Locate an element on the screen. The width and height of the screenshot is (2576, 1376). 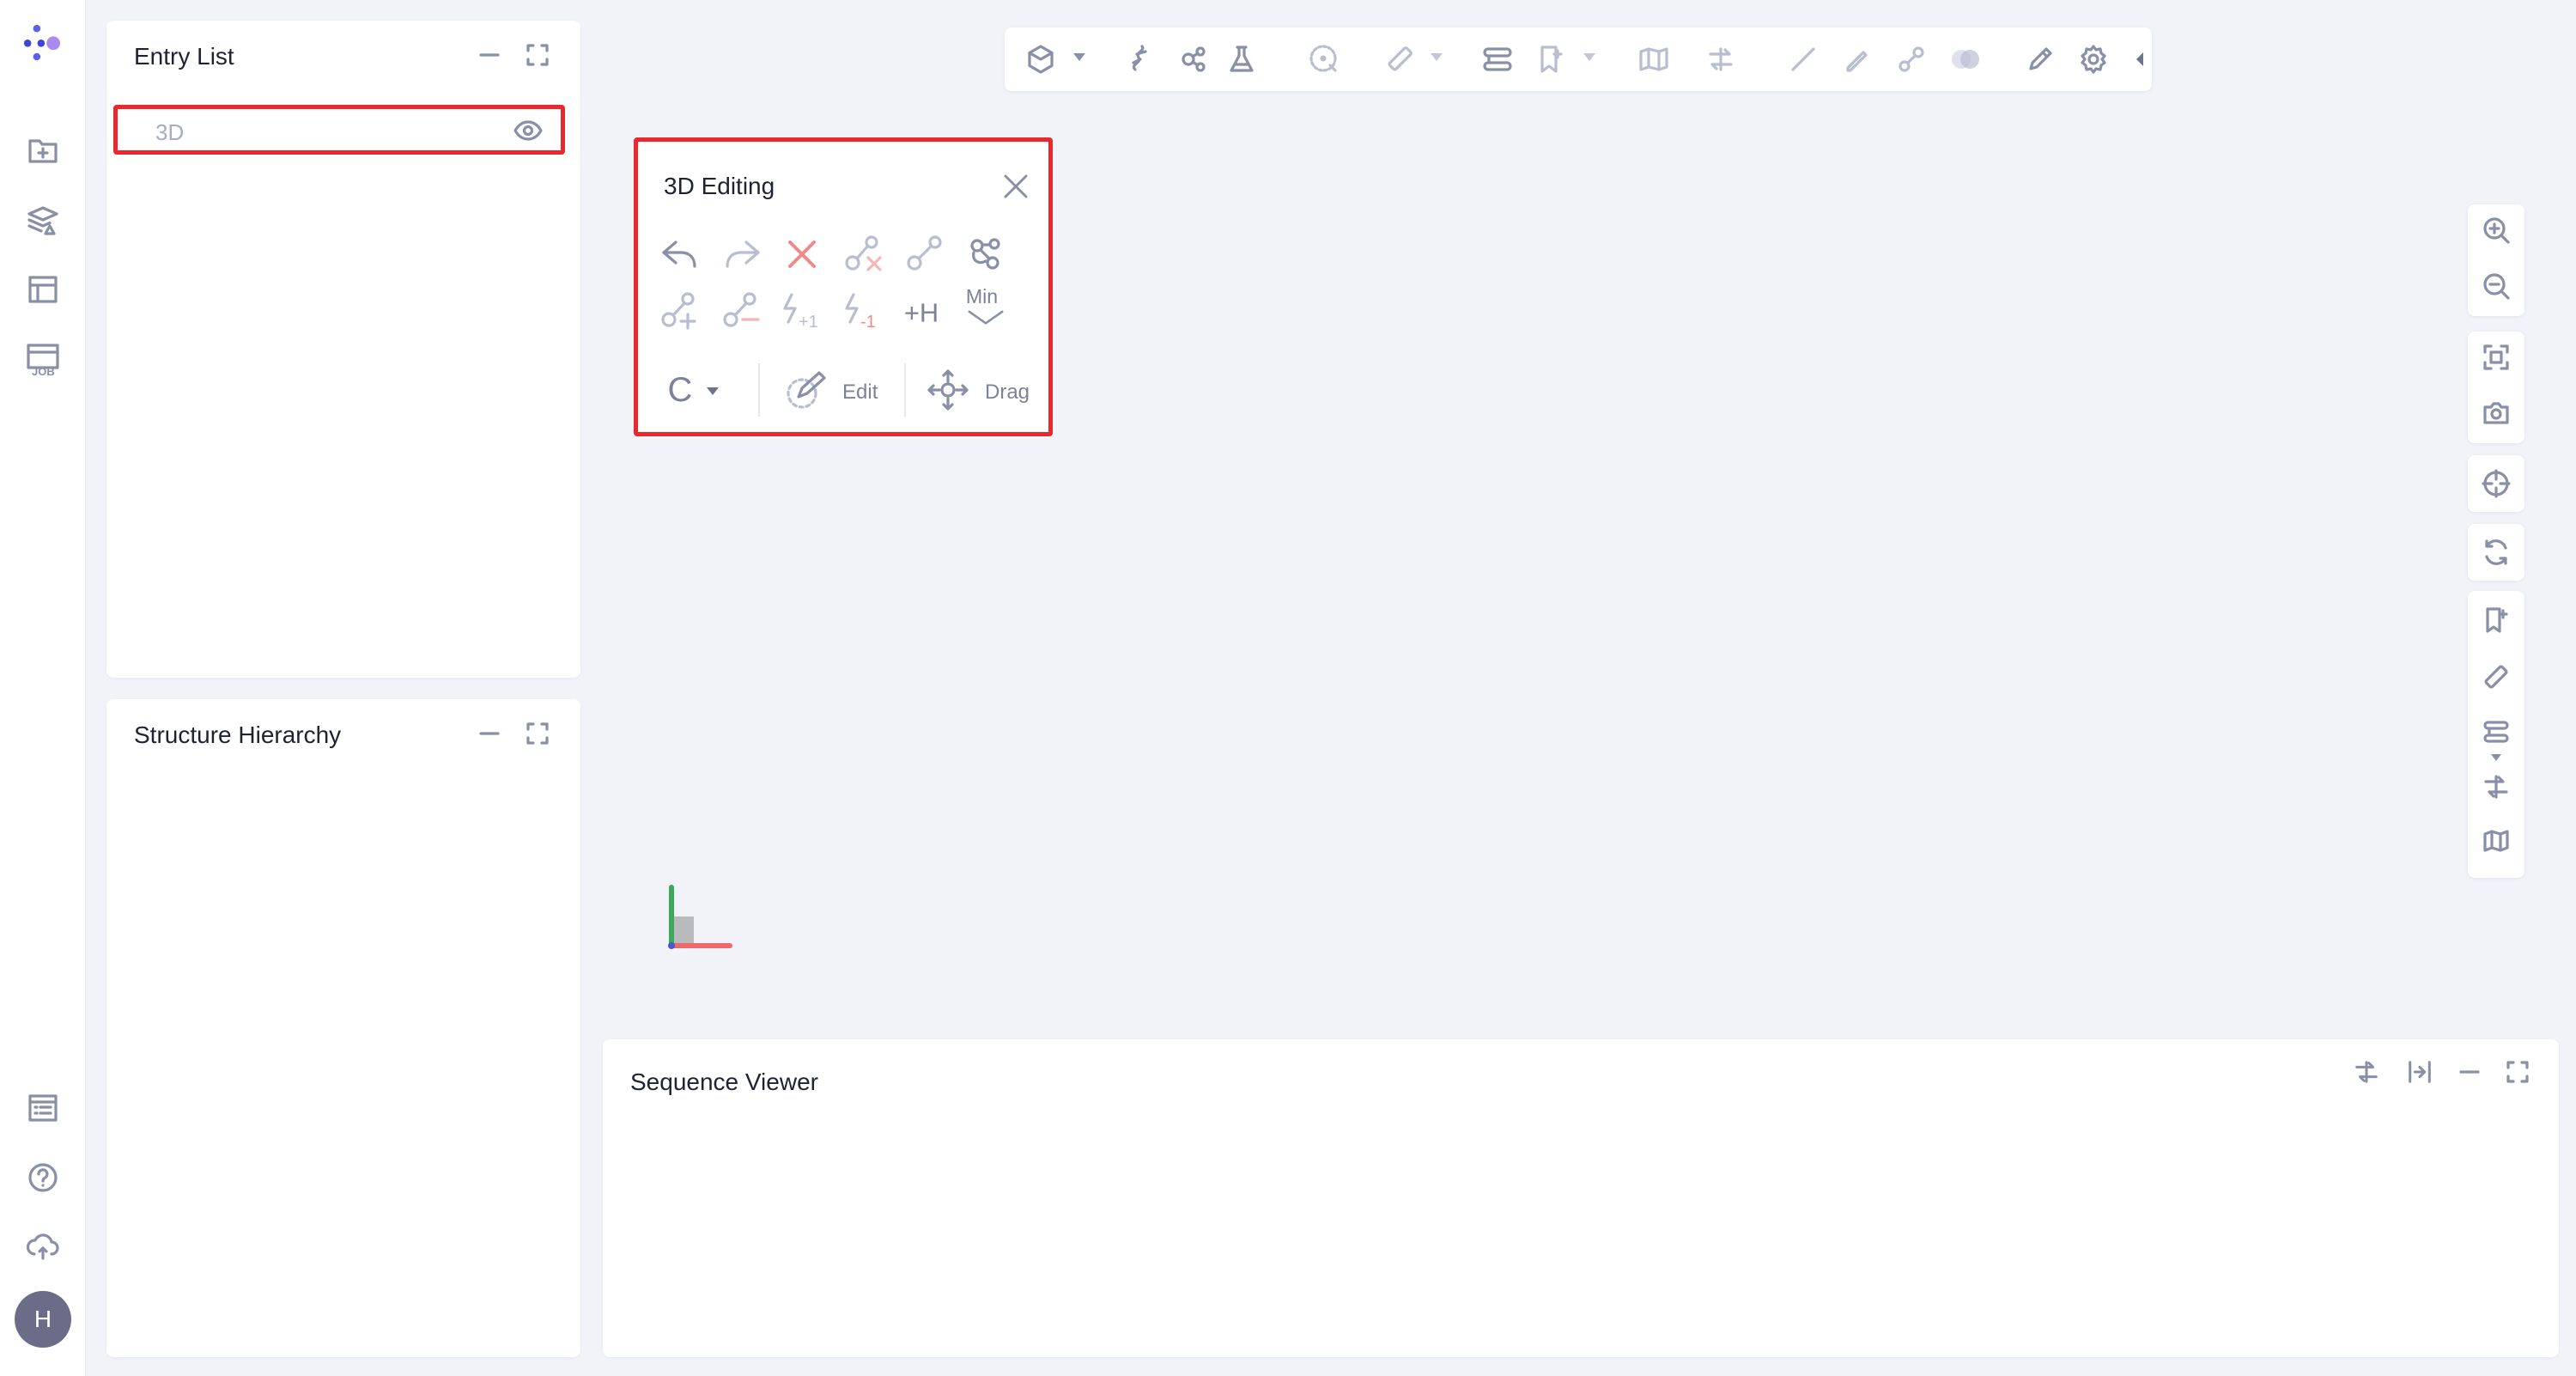
help-icon is located at coordinates (42, 1177).